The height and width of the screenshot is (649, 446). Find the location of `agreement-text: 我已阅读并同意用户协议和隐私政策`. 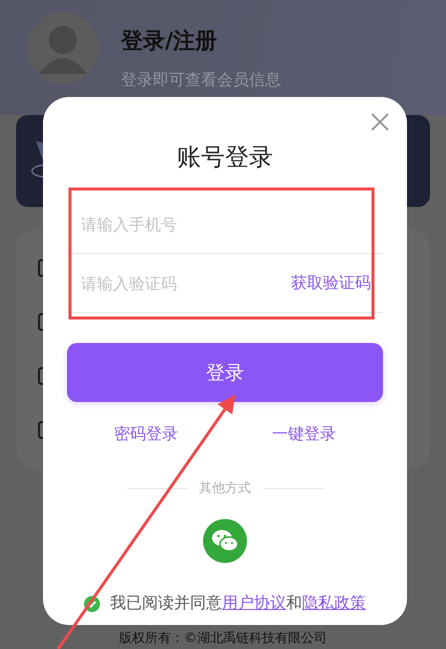

agreement-text: 我已阅读并同意用户协议和隐私政策 is located at coordinates (238, 603).